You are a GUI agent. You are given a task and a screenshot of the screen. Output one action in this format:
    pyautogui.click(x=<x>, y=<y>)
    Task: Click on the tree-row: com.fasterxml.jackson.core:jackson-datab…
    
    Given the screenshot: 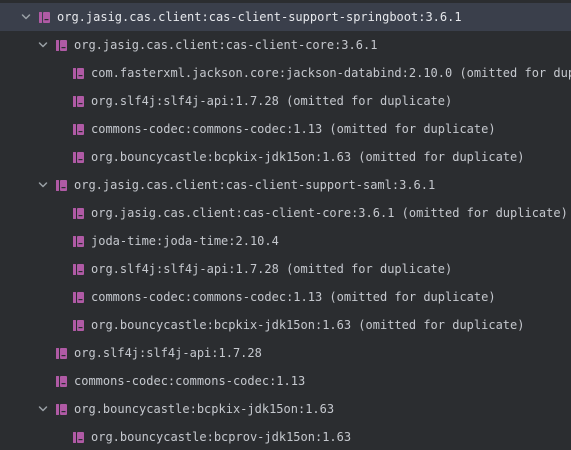 What is the action you would take?
    pyautogui.click(x=285, y=73)
    